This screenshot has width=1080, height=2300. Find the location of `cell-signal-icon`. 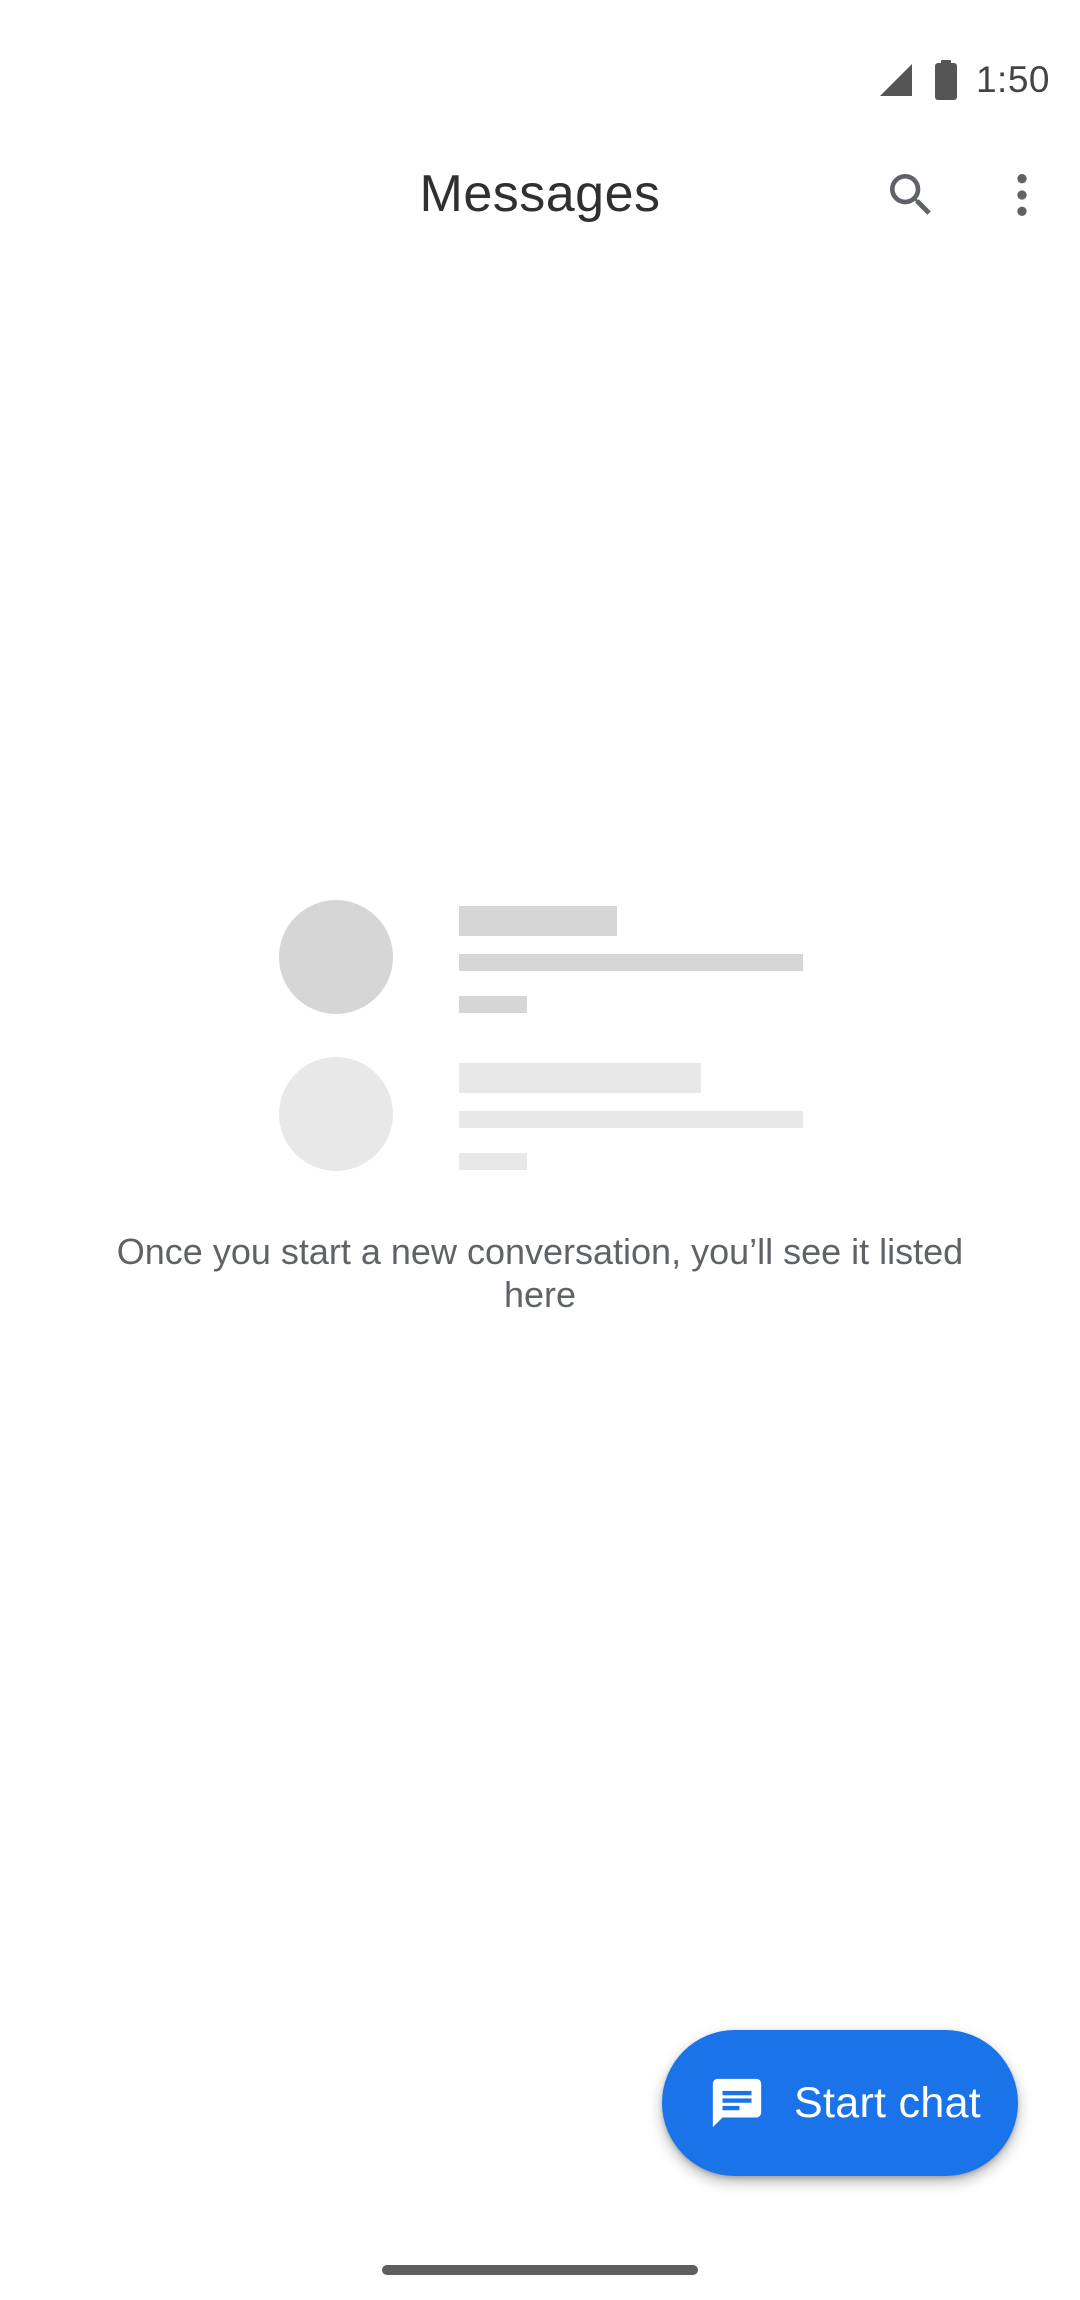

cell-signal-icon is located at coordinates (895, 80).